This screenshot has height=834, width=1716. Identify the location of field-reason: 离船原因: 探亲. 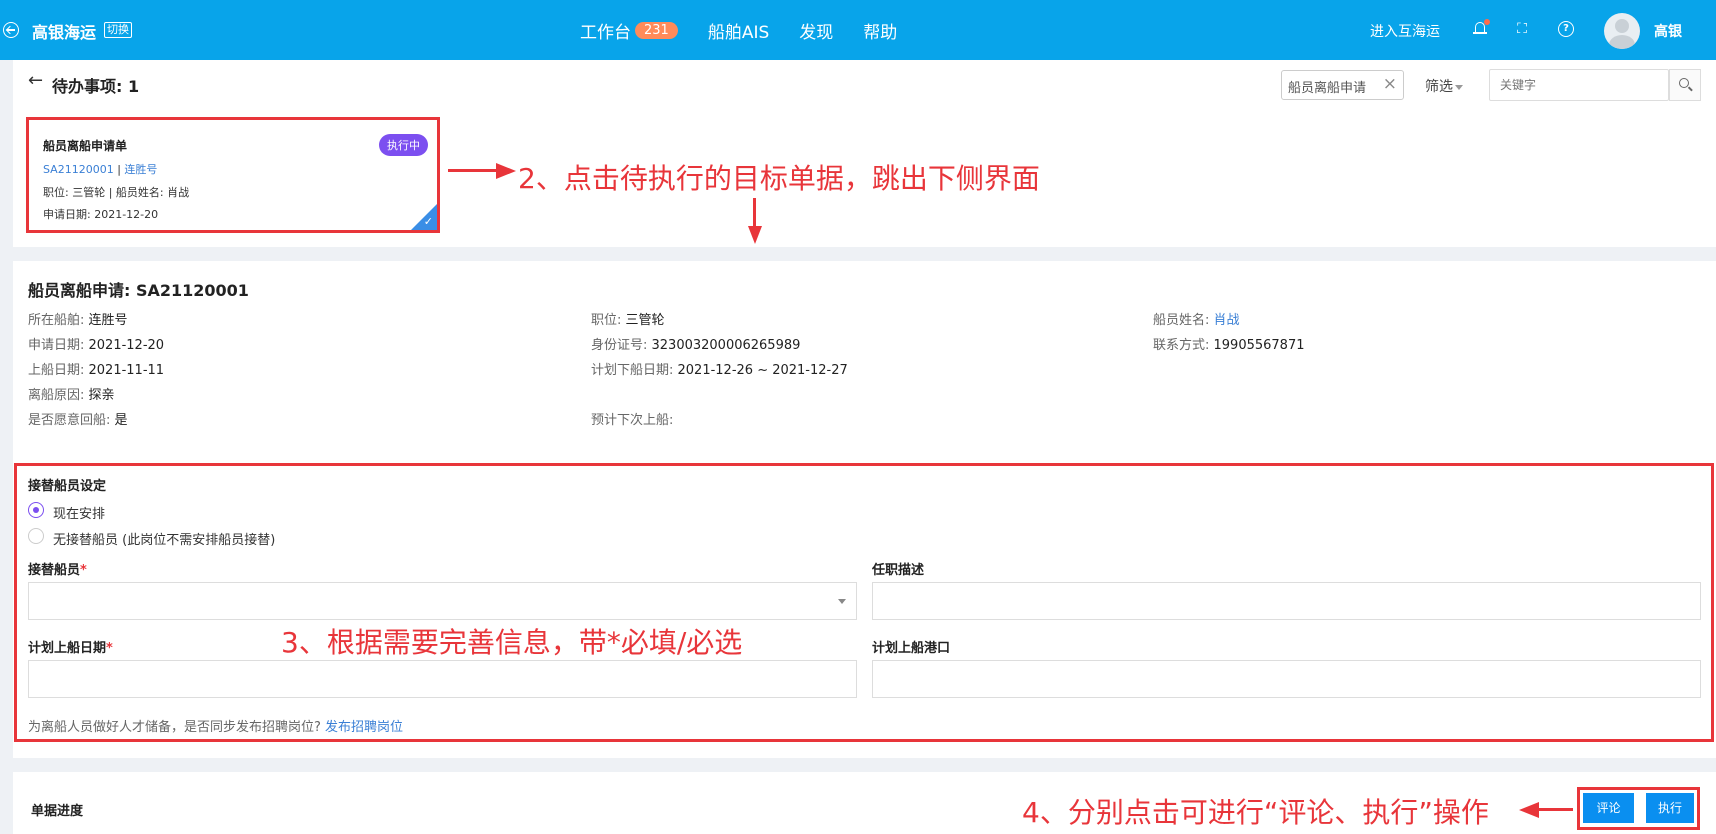
(71, 393).